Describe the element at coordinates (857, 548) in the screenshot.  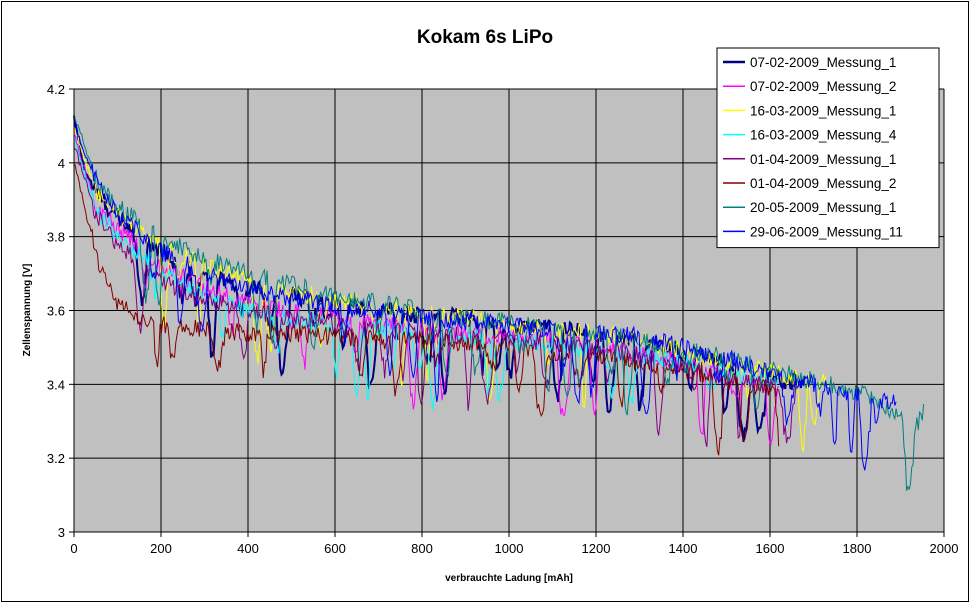
I see `x-tick-label: 1800` at that location.